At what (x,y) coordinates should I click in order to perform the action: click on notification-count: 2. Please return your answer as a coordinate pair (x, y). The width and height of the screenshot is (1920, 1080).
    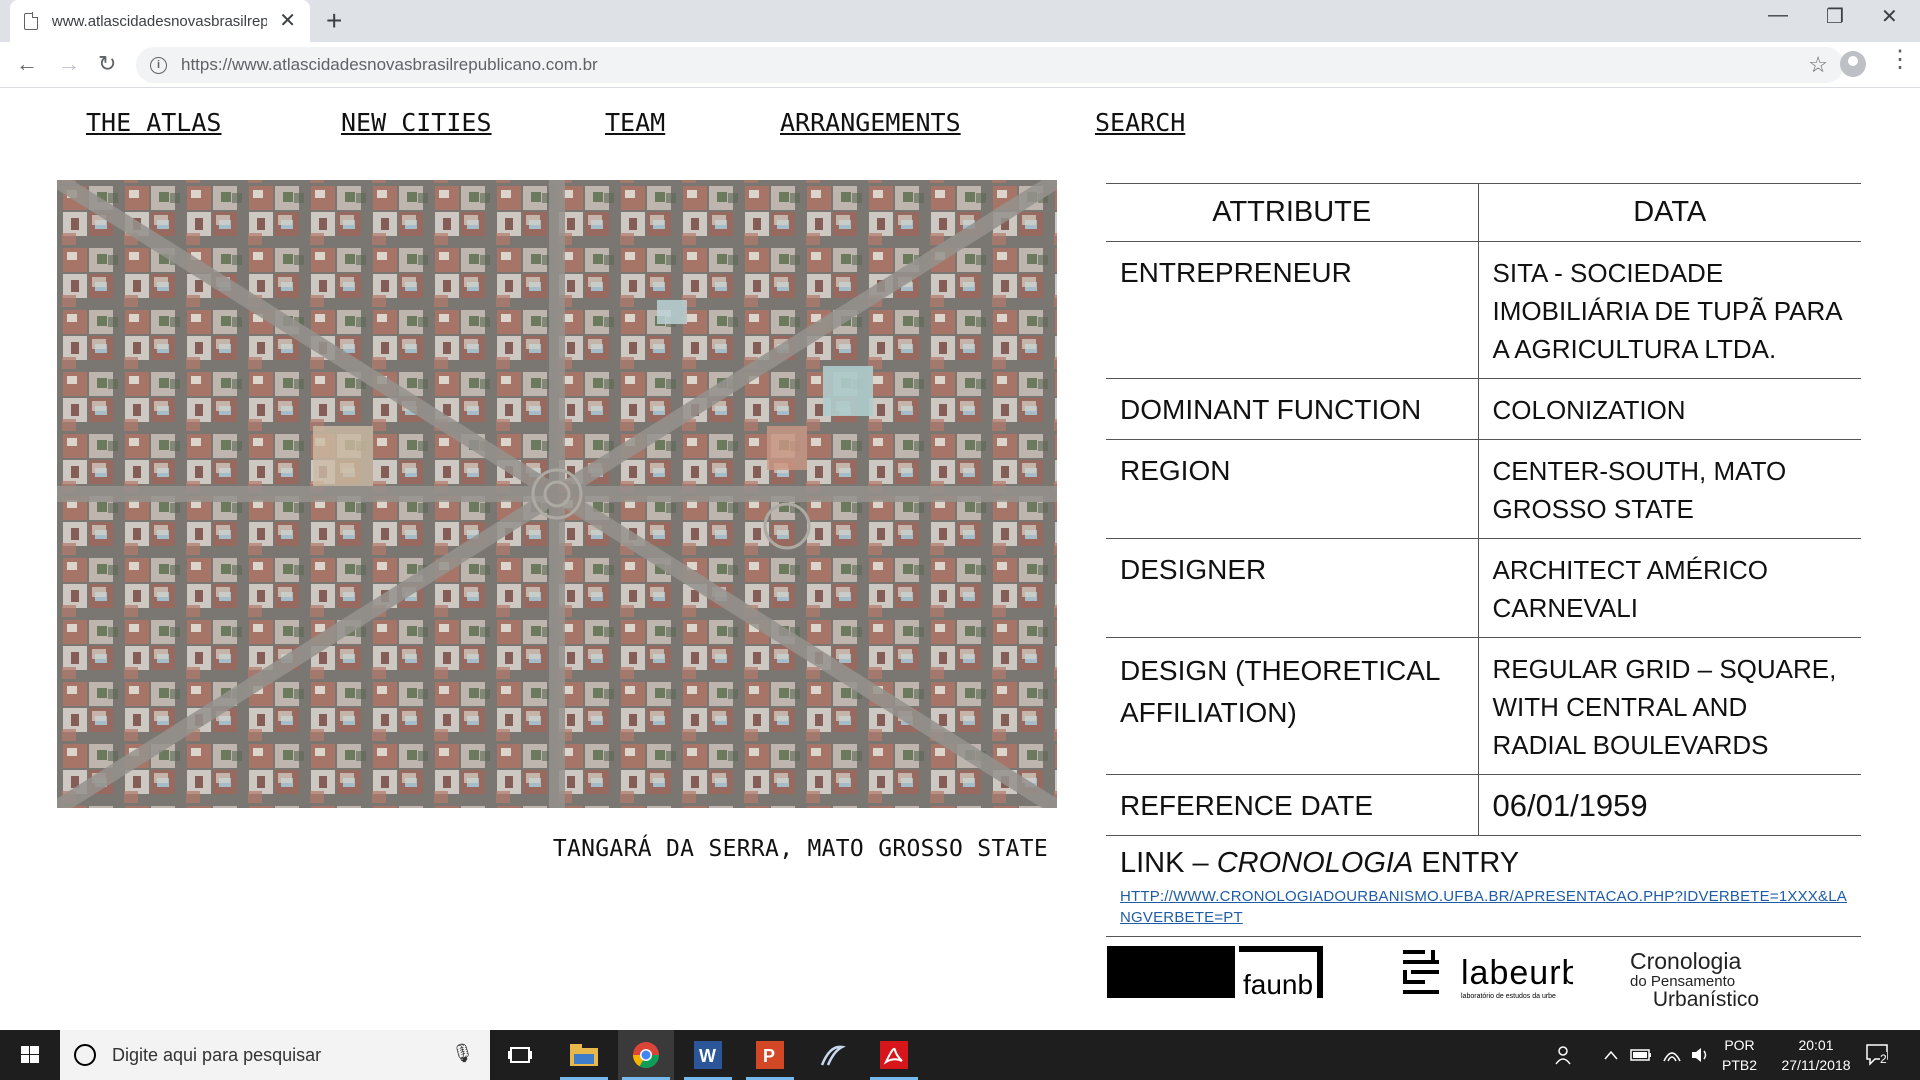
    Looking at the image, I should click on (1883, 1059).